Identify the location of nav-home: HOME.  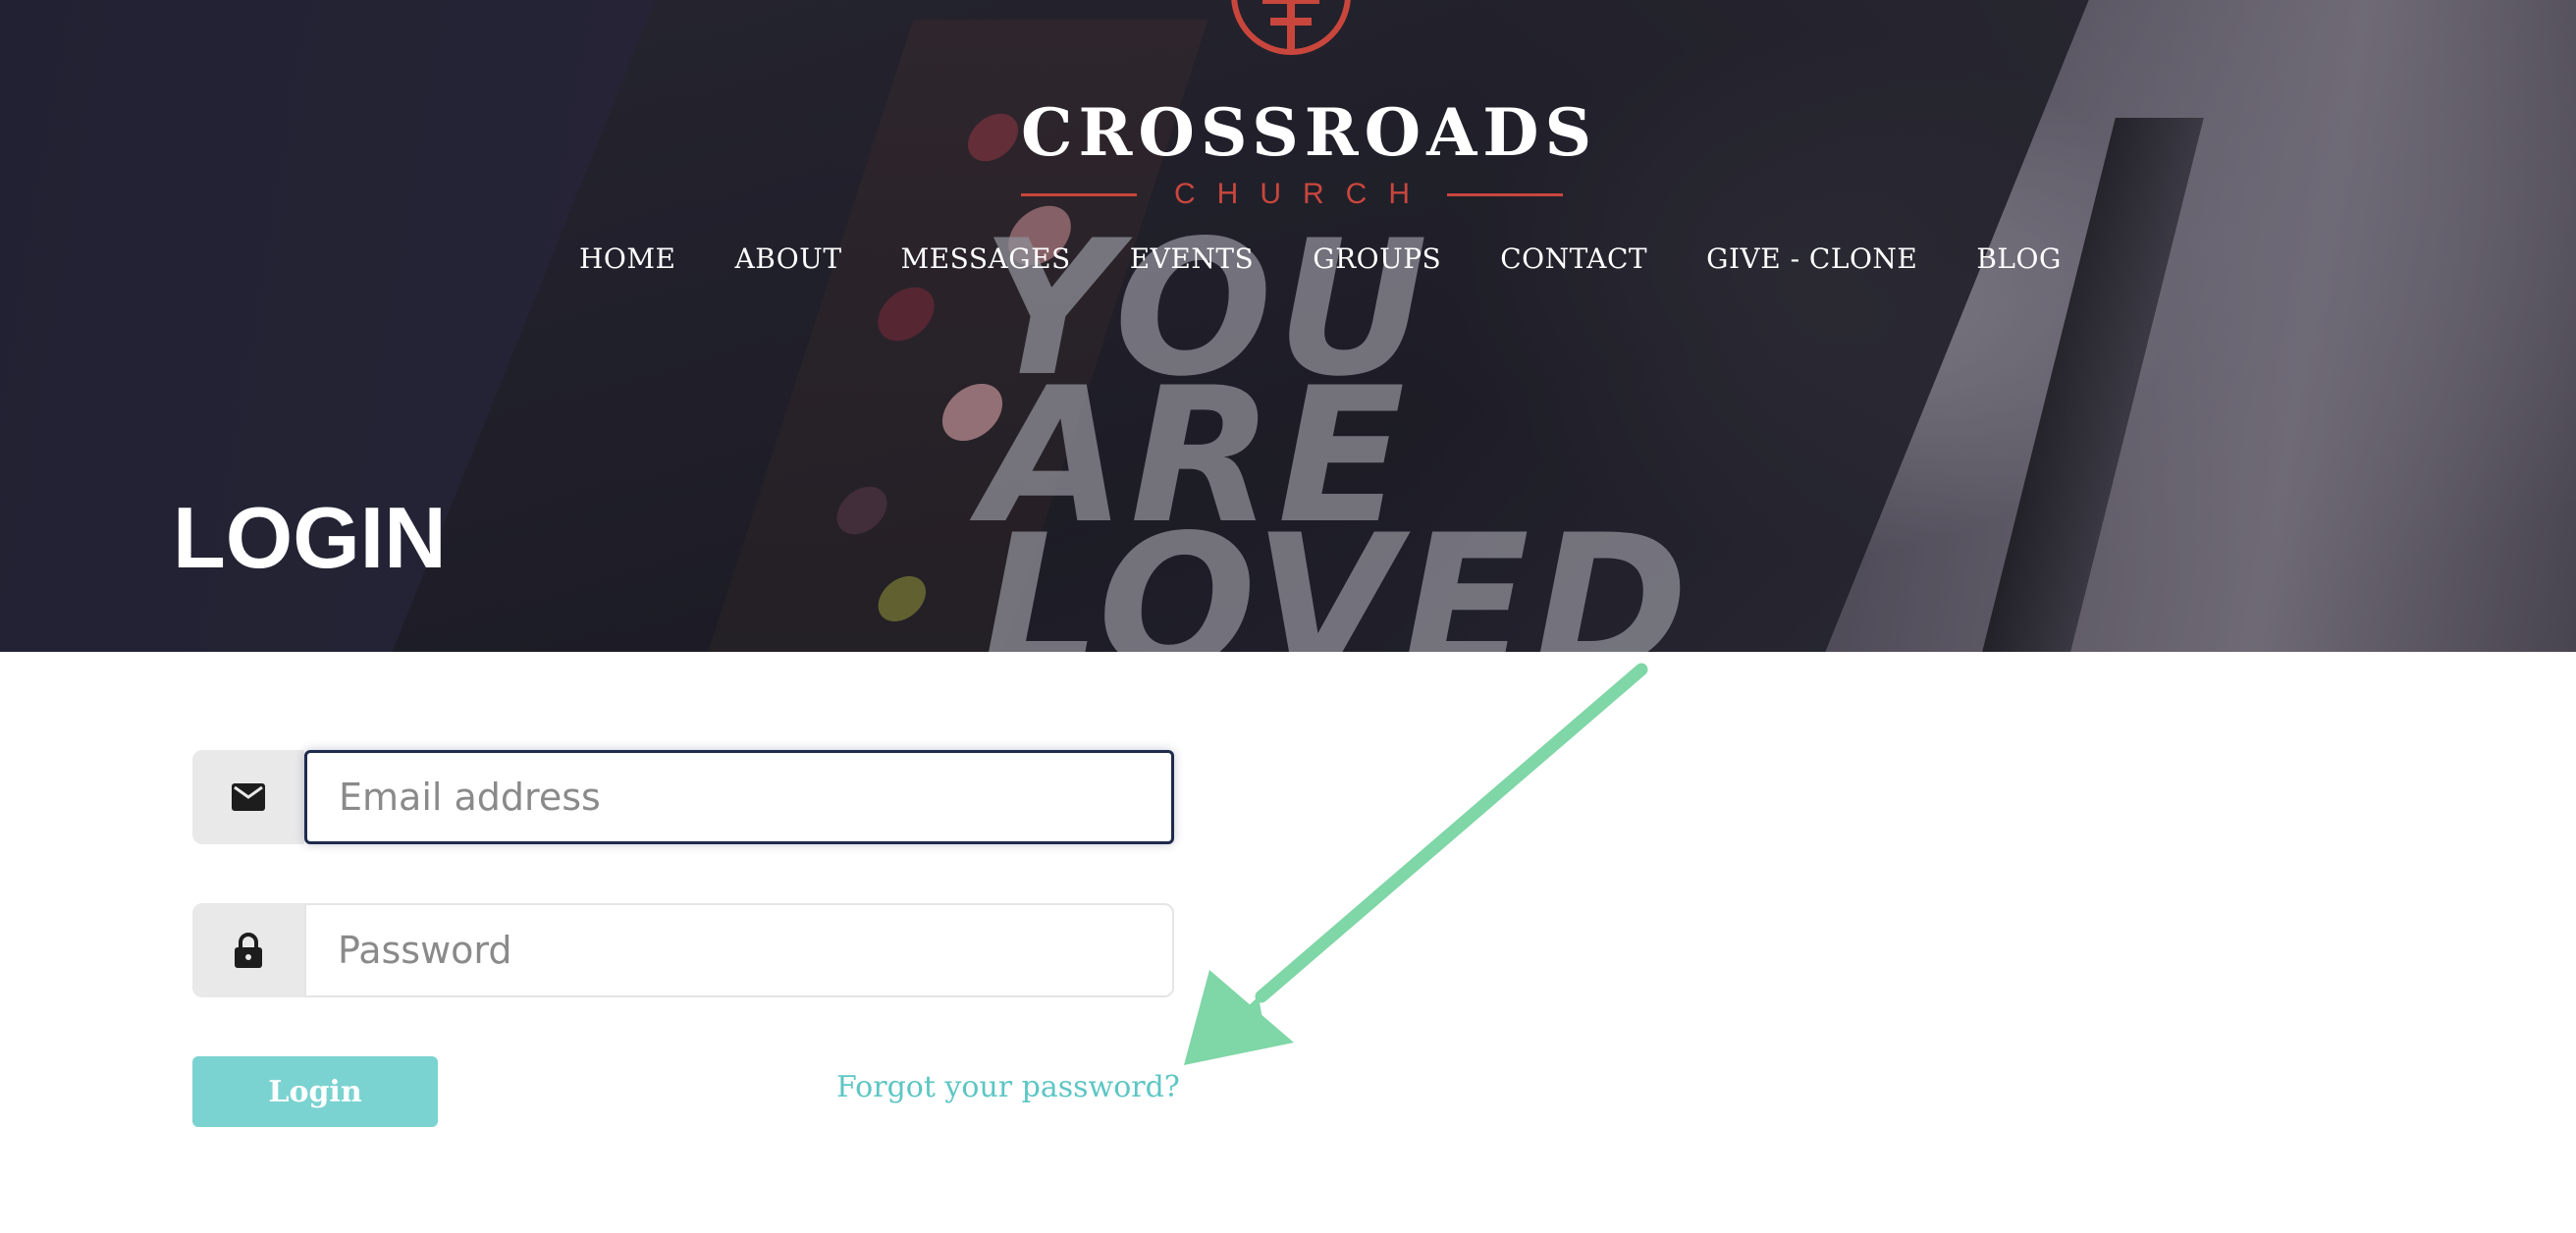
(627, 259).